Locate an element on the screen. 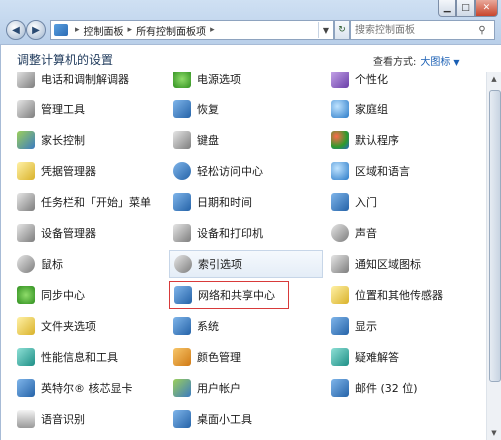 Image resolution: width=501 pixels, height=440 pixels. view-by-dropdown: 大图标 is located at coordinates (435, 62).